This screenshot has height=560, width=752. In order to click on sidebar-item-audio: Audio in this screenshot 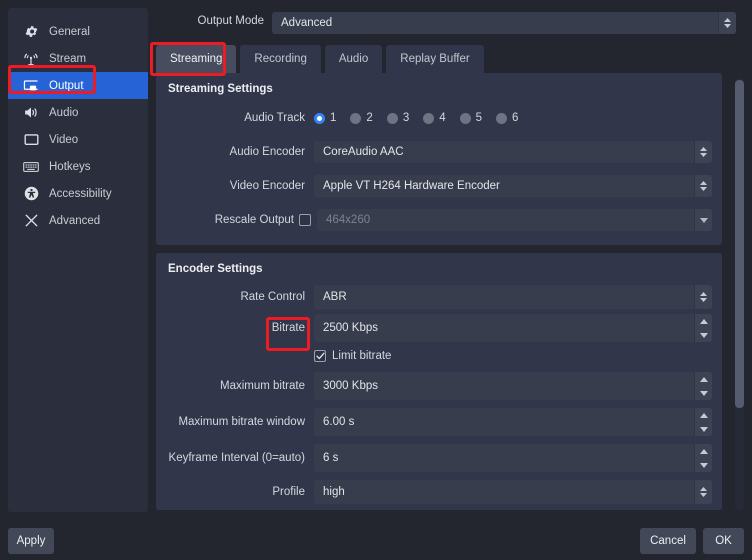, I will do `click(78, 112)`.